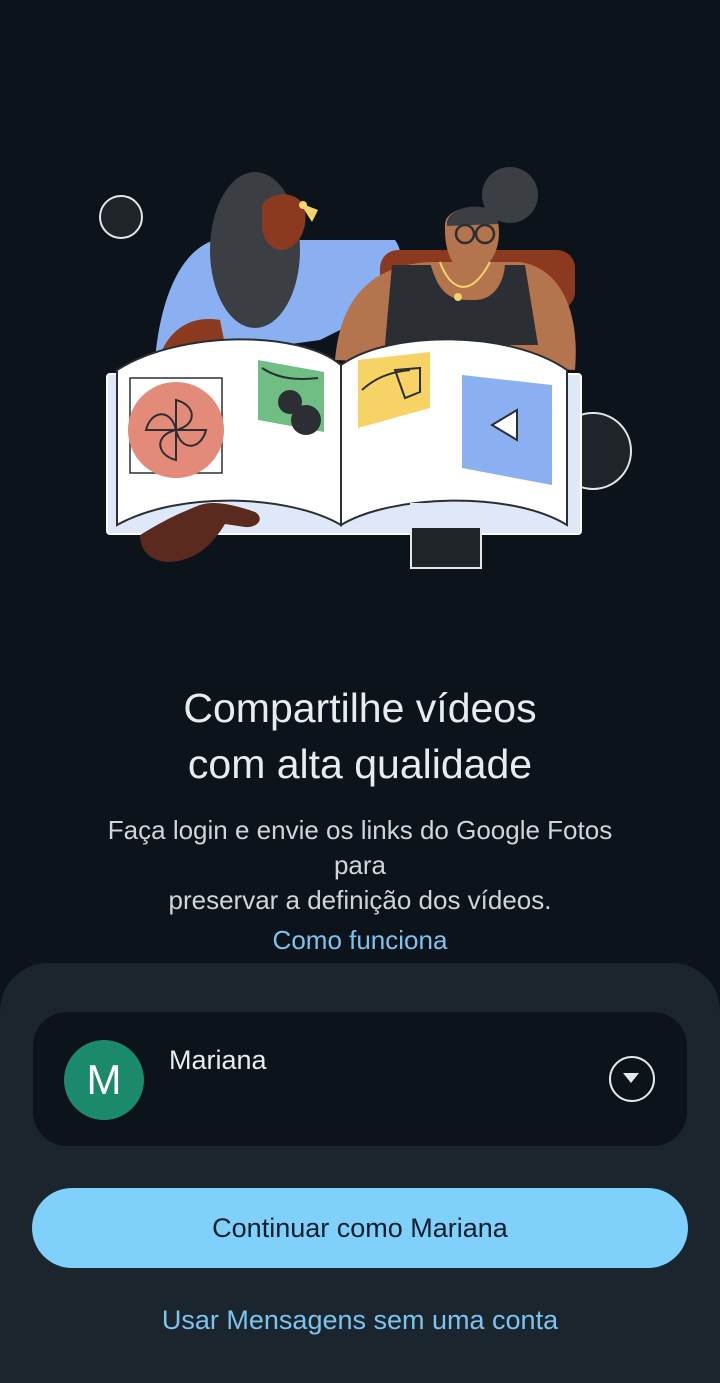 The height and width of the screenshot is (1383, 720). I want to click on page-title: Compartilhe vídeos com alta qualidade, so click(360, 736).